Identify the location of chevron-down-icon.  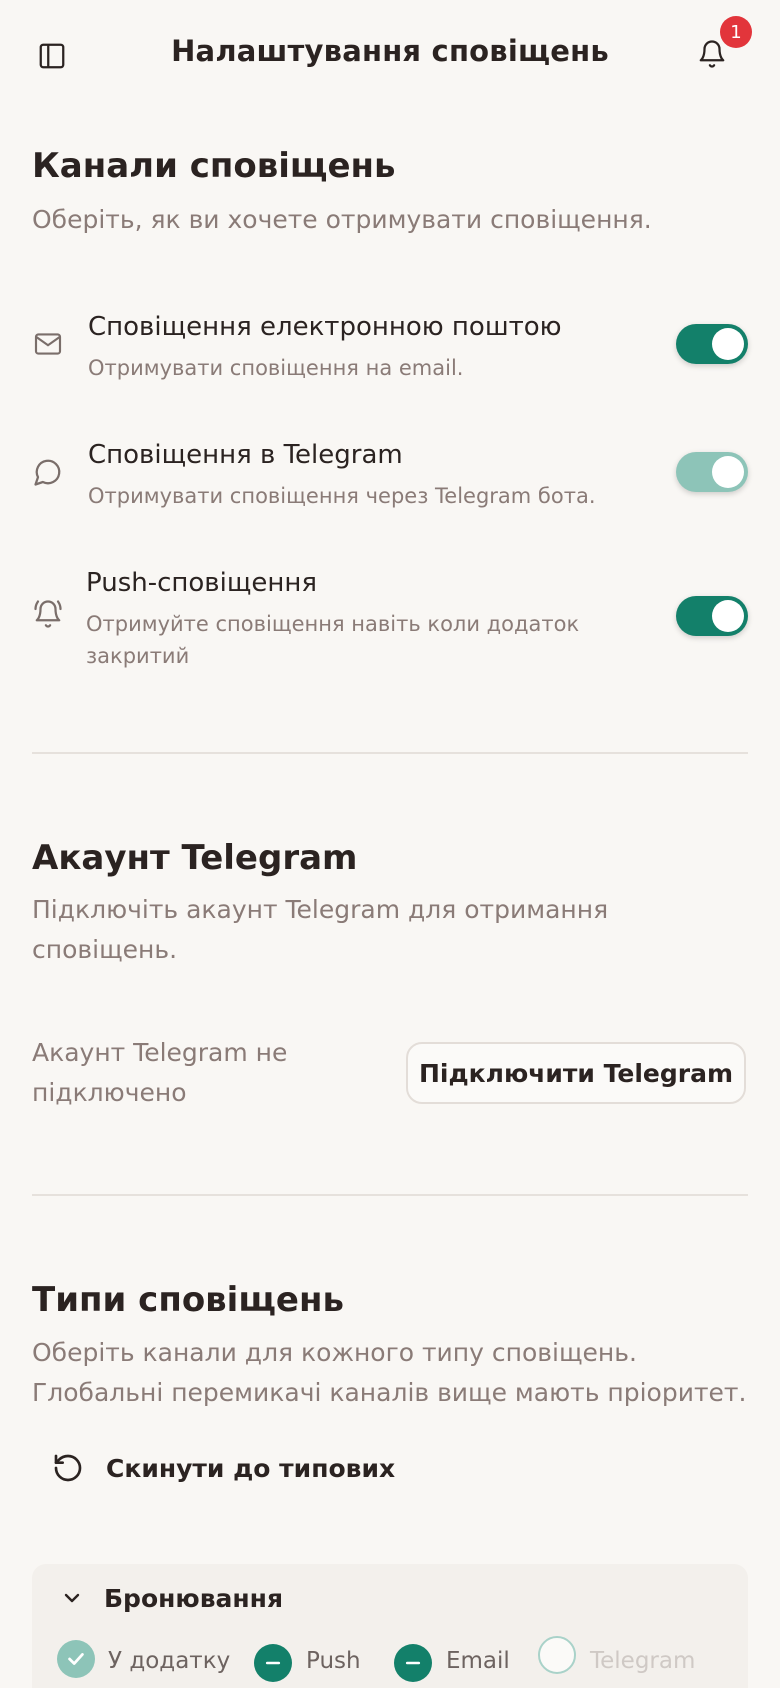
(72, 1598).